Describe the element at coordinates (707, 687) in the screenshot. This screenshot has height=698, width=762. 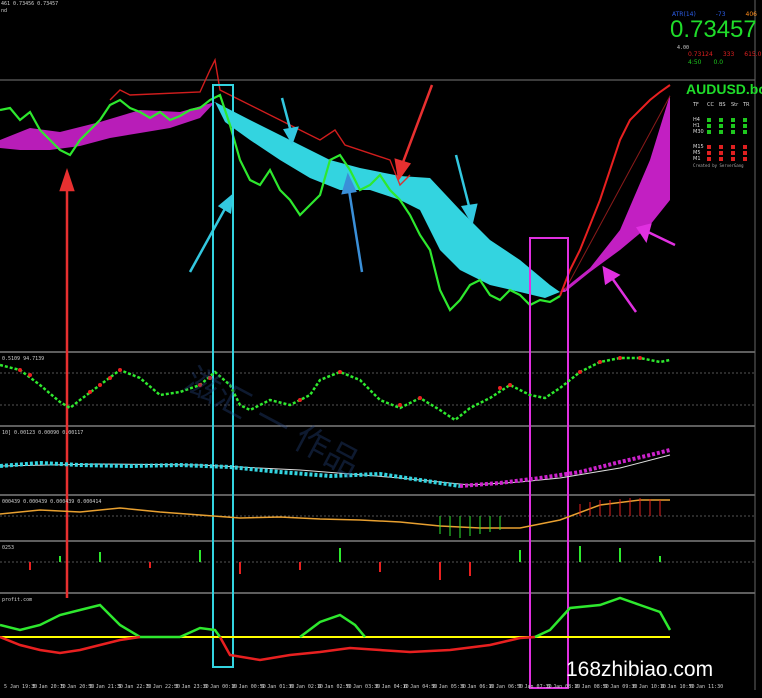
I see `time-axis-label: 6 Jan 11:30` at that location.